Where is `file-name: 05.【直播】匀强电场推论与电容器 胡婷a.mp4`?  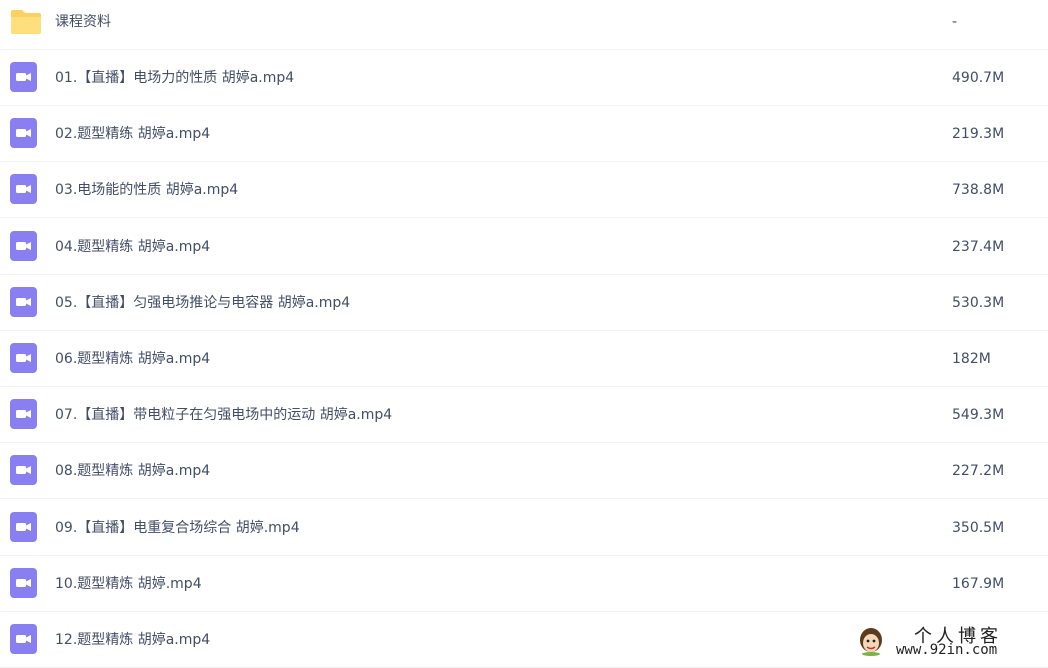 file-name: 05.【直播】匀强电场推论与电容器 胡婷a.mp4 is located at coordinates (202, 303).